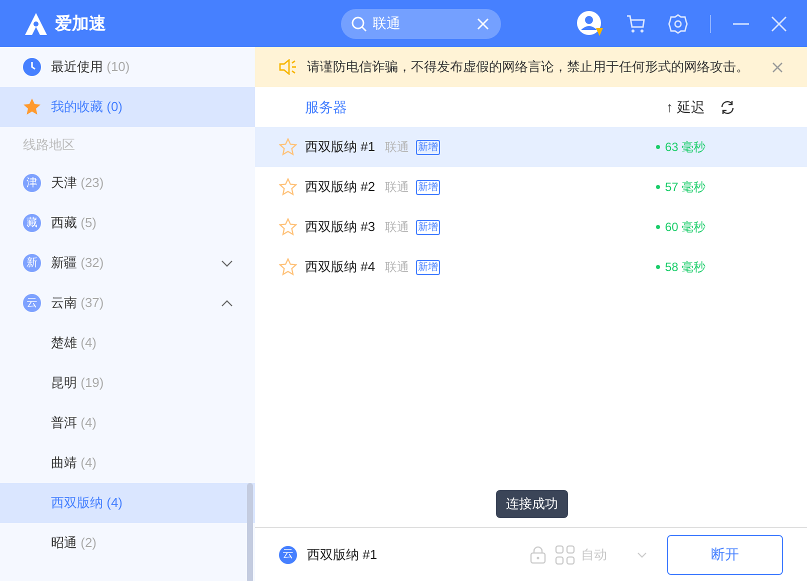 The height and width of the screenshot is (581, 807). What do you see at coordinates (725, 554) in the screenshot?
I see `disconnect-button: 断开` at bounding box center [725, 554].